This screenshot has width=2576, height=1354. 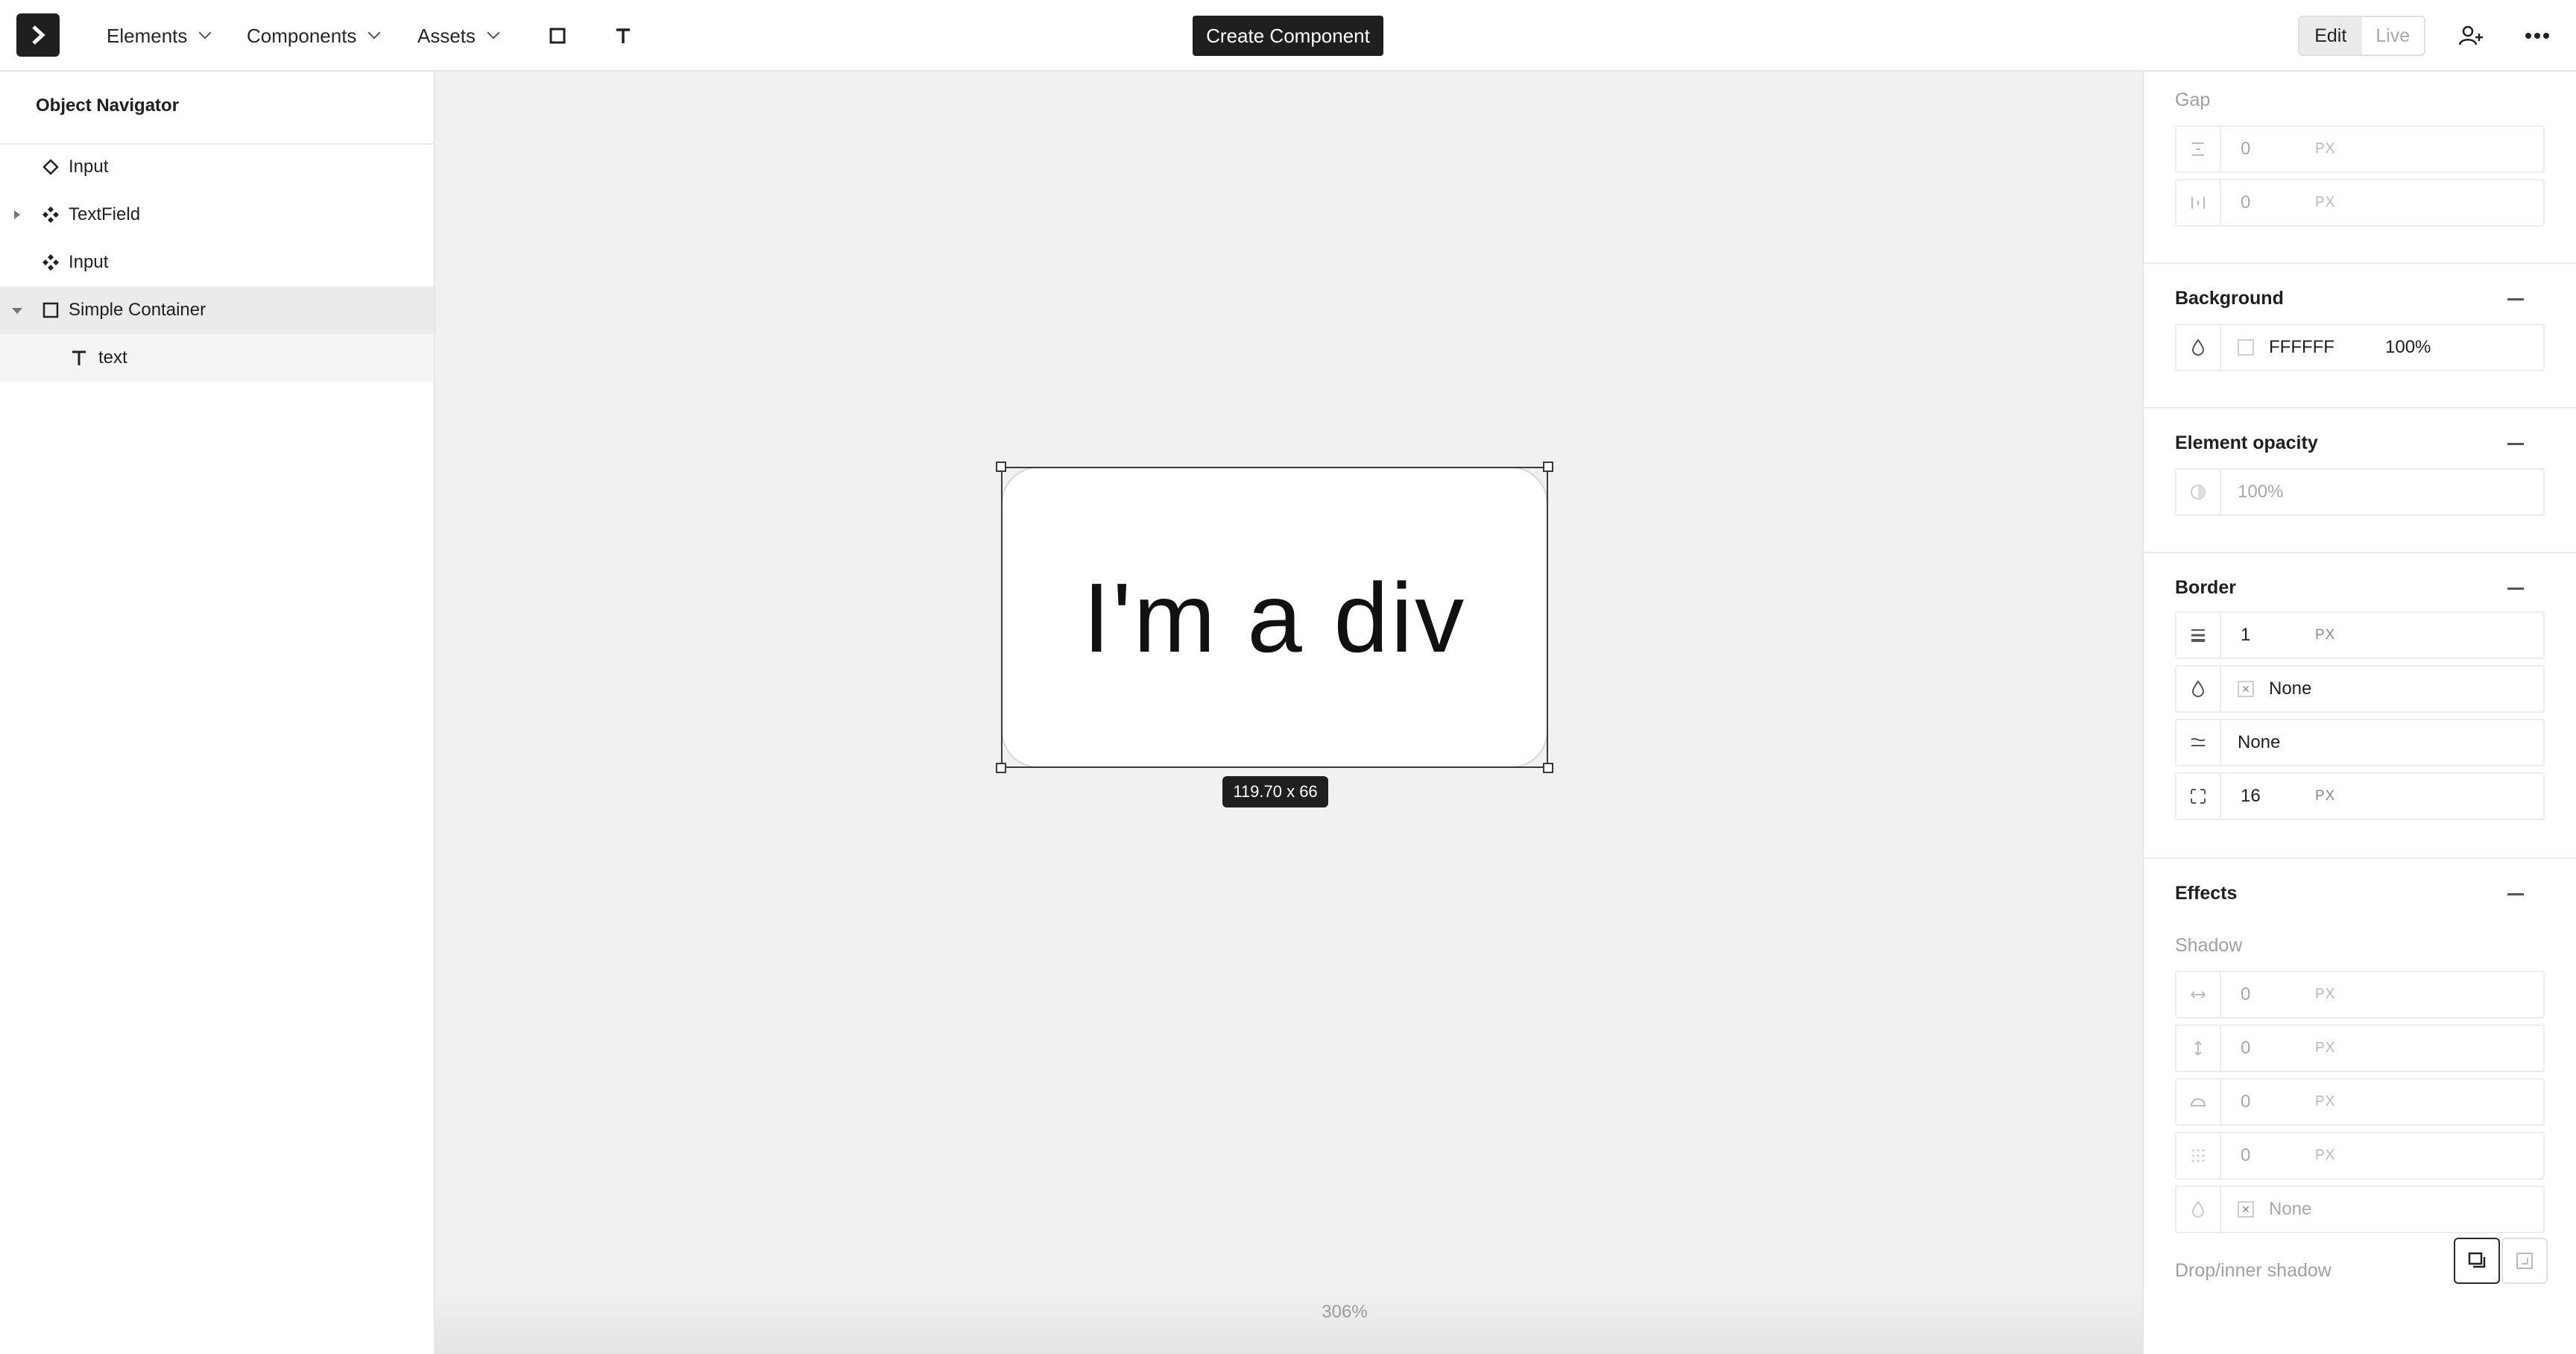 What do you see at coordinates (217, 310) in the screenshot?
I see `tree-item-simple-container: Simple Container` at bounding box center [217, 310].